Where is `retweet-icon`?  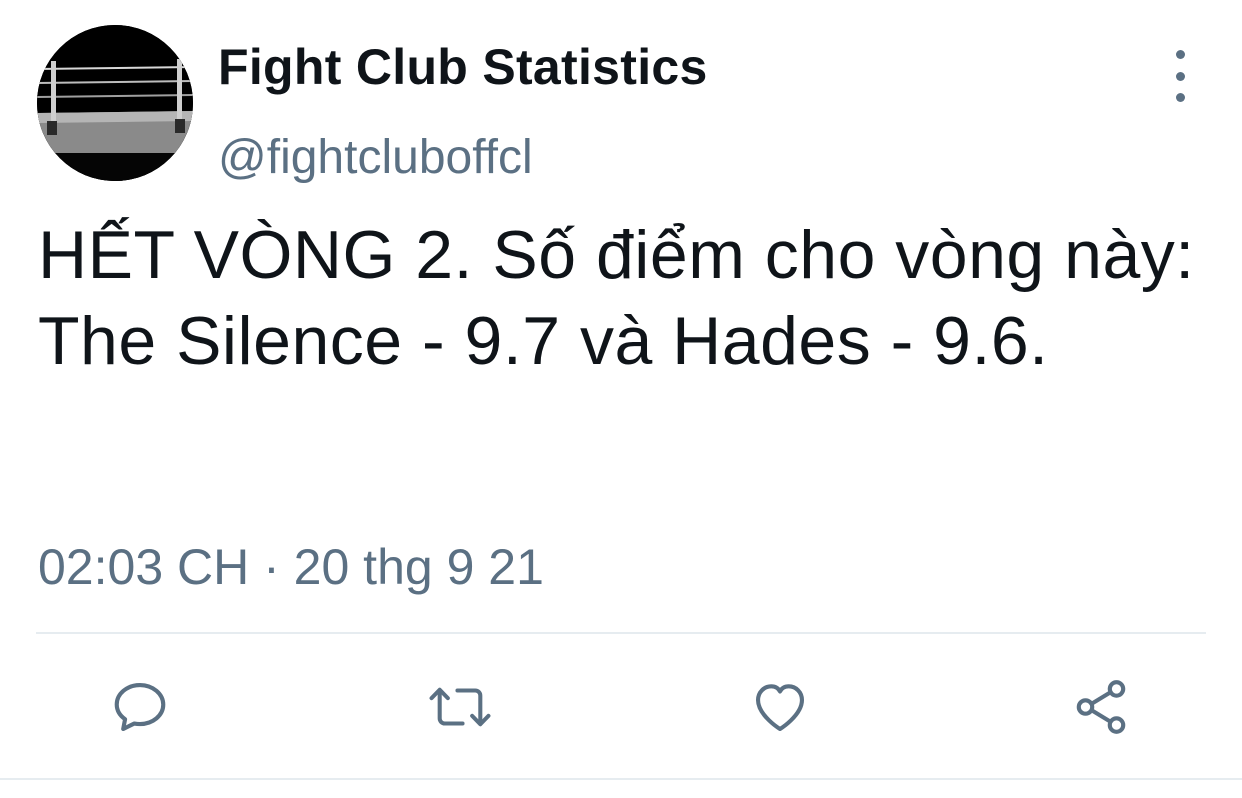
retweet-icon is located at coordinates (460, 707).